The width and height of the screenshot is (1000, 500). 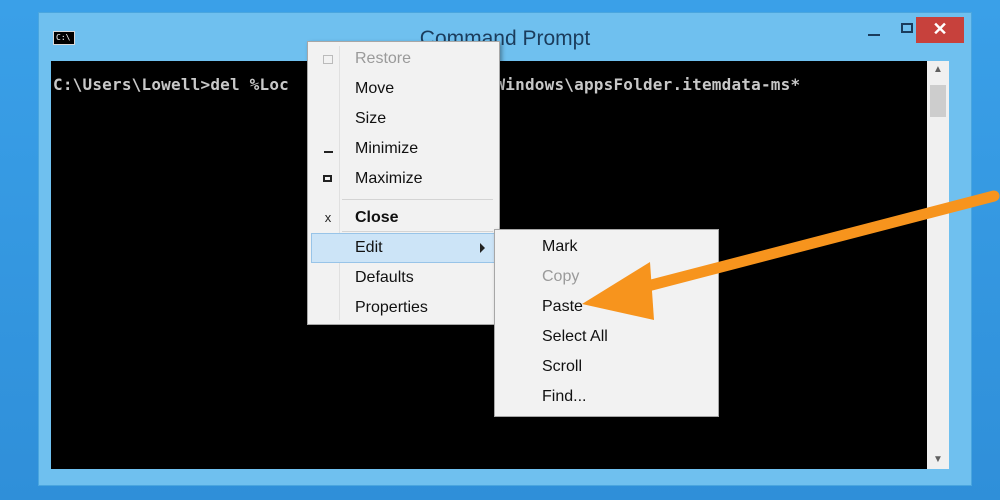 I want to click on menu-item-label: Move, so click(x=375, y=88).